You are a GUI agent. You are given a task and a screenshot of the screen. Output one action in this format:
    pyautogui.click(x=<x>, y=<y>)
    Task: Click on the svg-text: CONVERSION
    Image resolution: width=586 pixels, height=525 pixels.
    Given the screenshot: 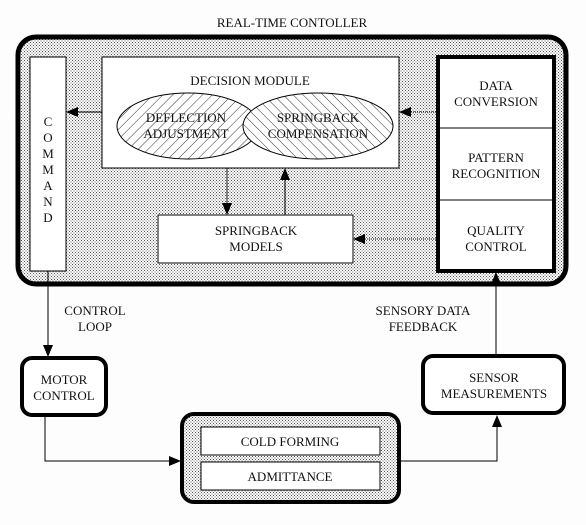 What is the action you would take?
    pyautogui.click(x=496, y=101)
    